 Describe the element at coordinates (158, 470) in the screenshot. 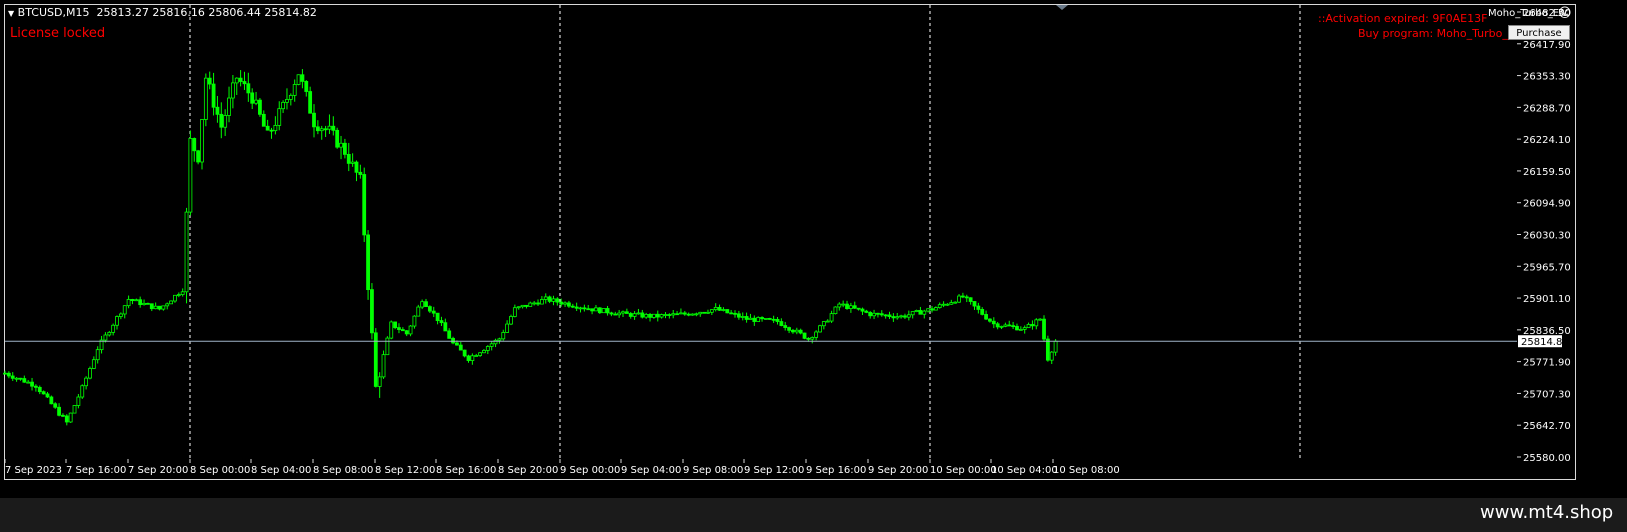

I see `time-tick-label: 7 Sep 20:00` at that location.